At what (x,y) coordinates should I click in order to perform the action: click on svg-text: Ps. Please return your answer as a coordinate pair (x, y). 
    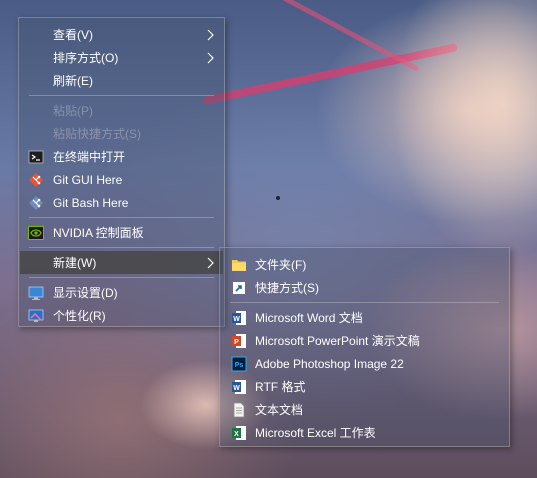
    Looking at the image, I should click on (239, 365).